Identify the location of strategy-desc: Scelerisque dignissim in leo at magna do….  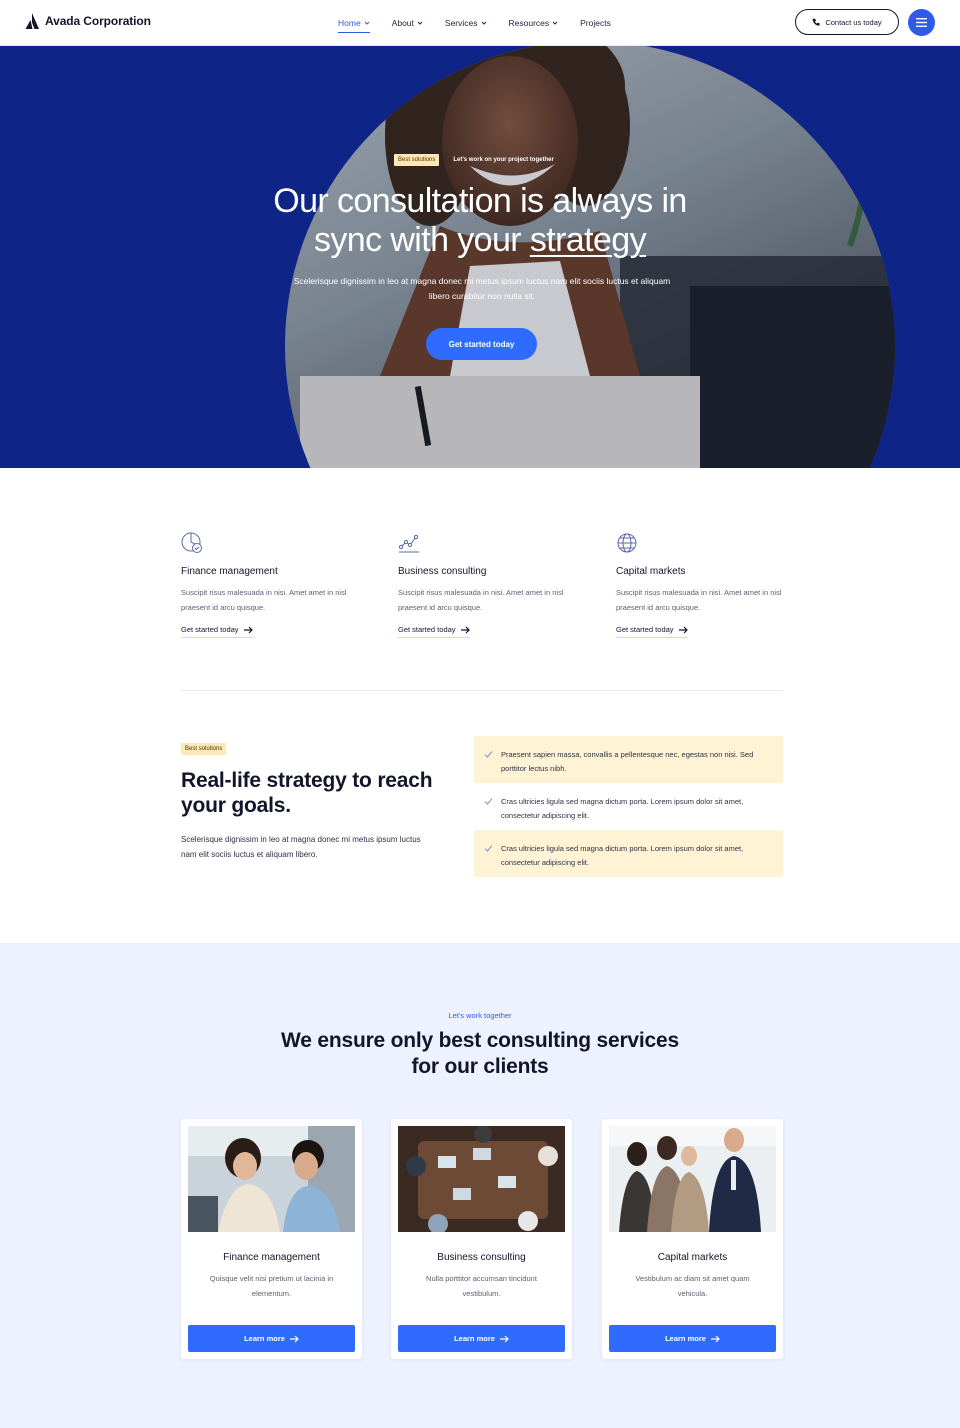
(301, 847).